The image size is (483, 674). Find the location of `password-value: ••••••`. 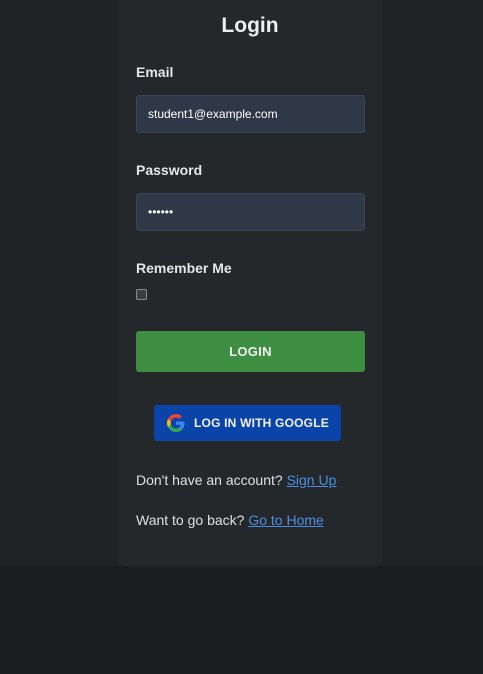

password-value: •••••• is located at coordinates (161, 212).